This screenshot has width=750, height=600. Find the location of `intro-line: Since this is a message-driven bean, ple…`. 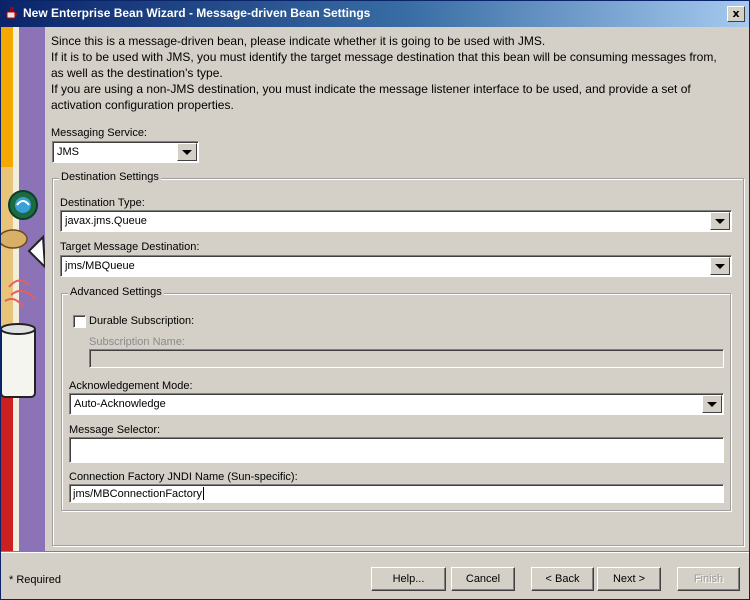

intro-line: Since this is a message-driven bean, ple… is located at coordinates (298, 41).